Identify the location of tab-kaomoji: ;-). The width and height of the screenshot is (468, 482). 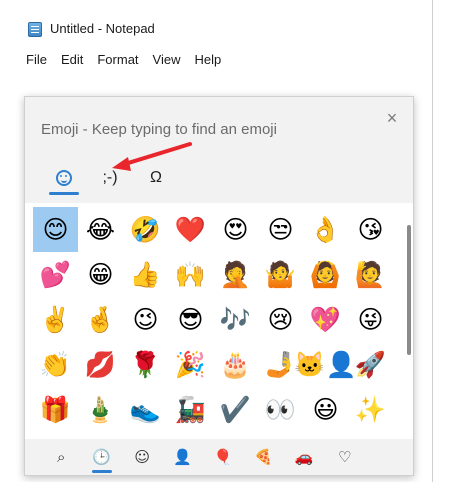
(110, 178).